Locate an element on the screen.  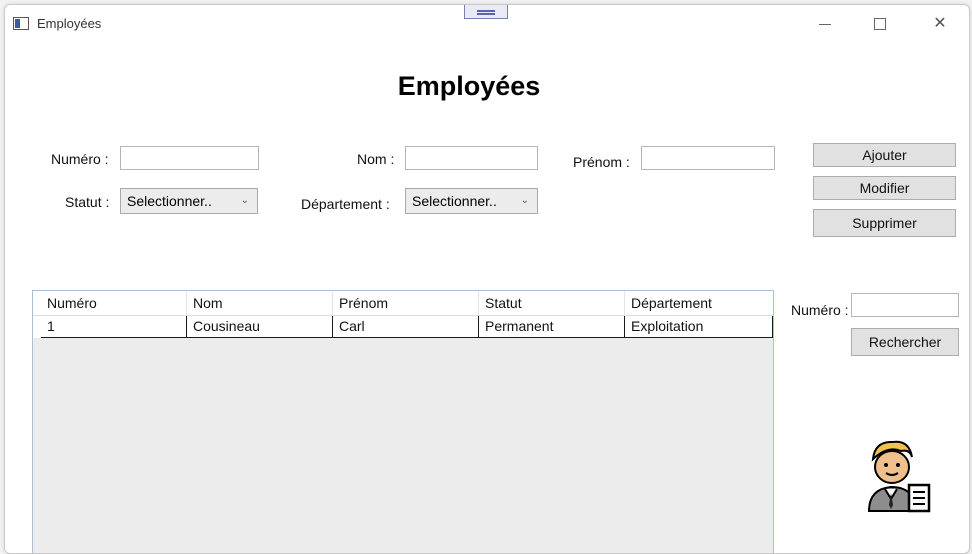
minimize-icon is located at coordinates (825, 24).